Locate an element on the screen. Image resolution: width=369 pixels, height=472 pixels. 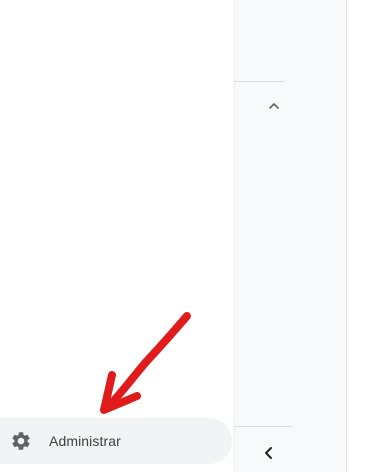
manage-label: Administrar is located at coordinates (85, 441).